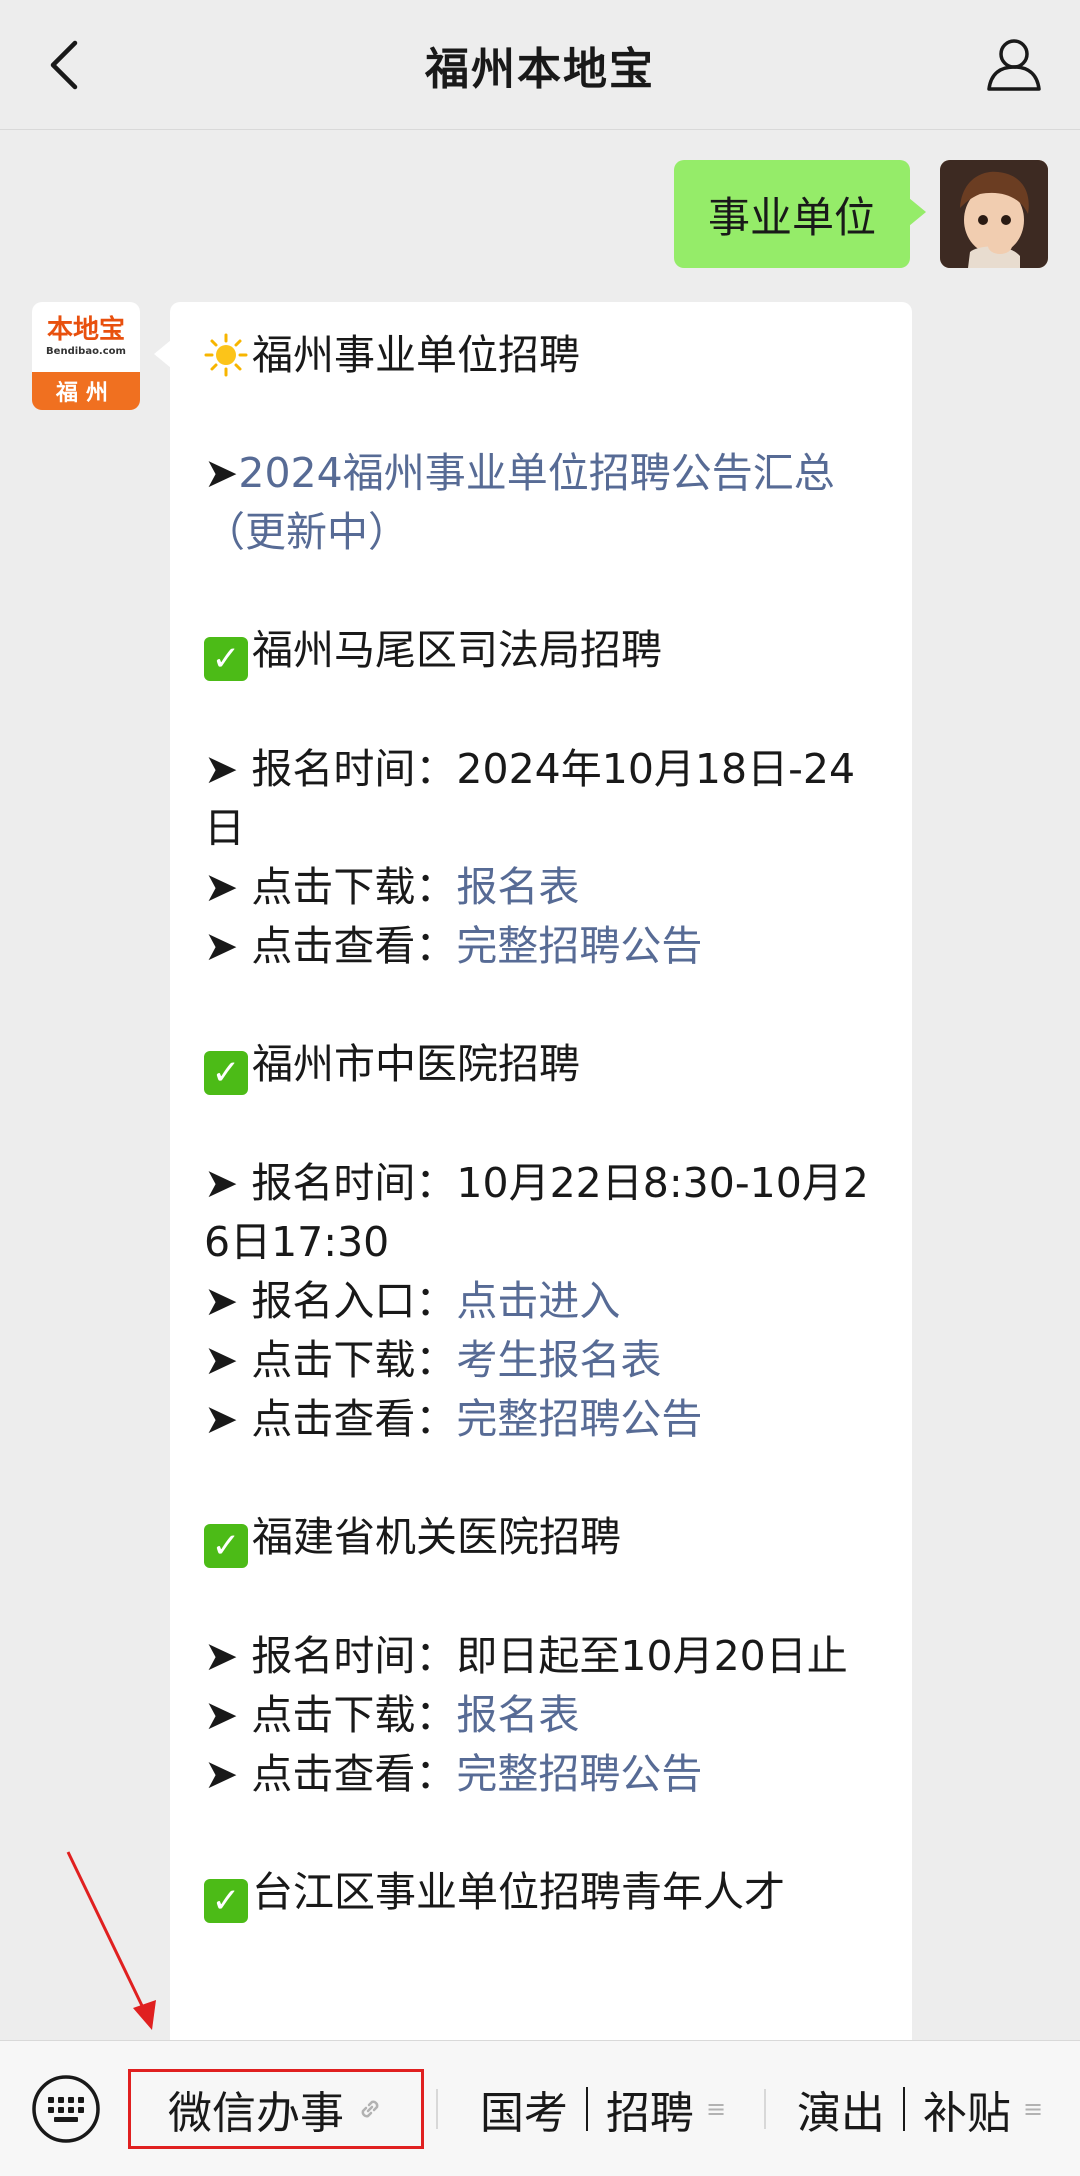 The image size is (1080, 2176). I want to click on avatar-illustration, so click(994, 214).